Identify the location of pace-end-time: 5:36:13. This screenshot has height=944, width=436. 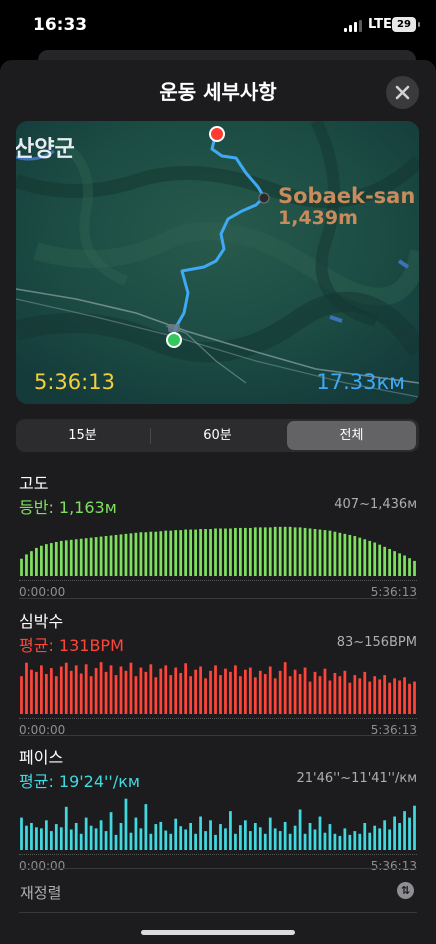
(393, 866).